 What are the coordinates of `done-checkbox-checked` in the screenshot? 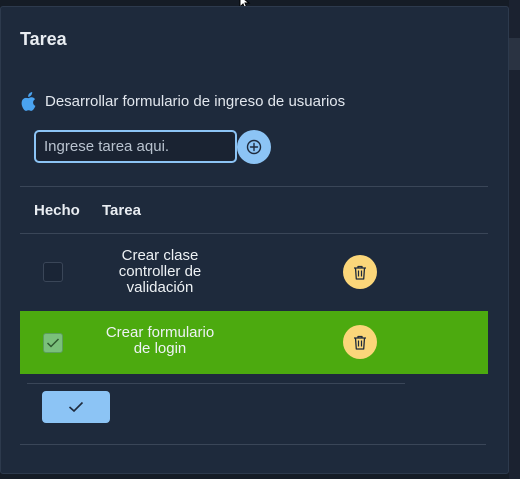 It's located at (53, 343).